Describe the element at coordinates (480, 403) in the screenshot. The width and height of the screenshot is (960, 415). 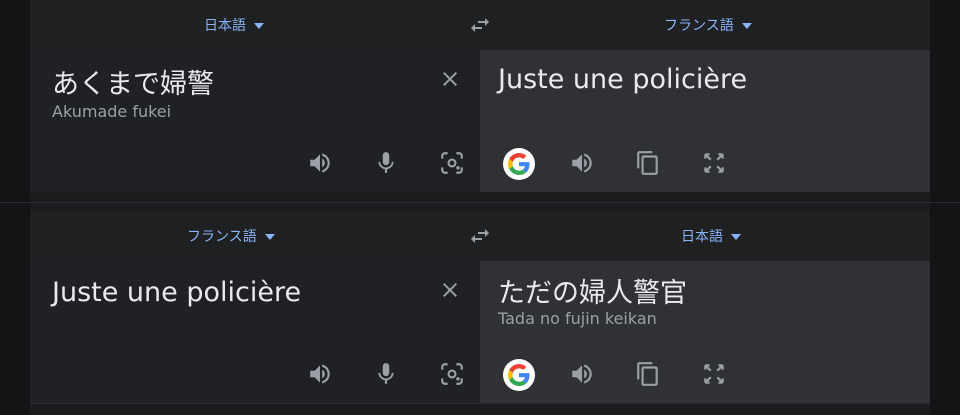
I see `bottom-divider` at that location.